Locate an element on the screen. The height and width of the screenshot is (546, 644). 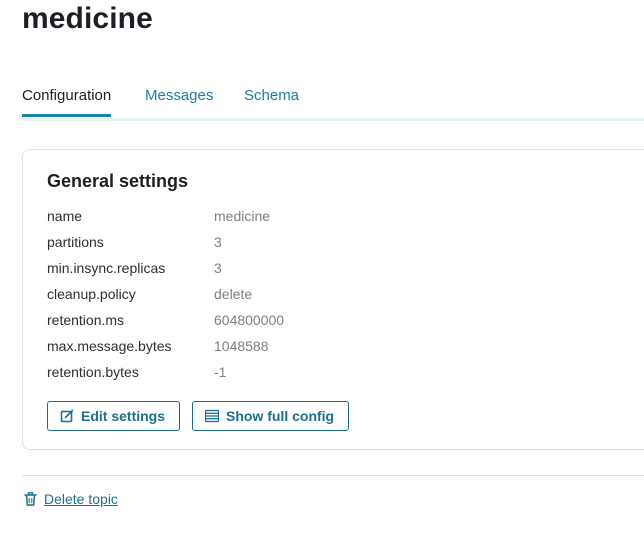
delete-topic-label: Delete topic is located at coordinates (81, 499).